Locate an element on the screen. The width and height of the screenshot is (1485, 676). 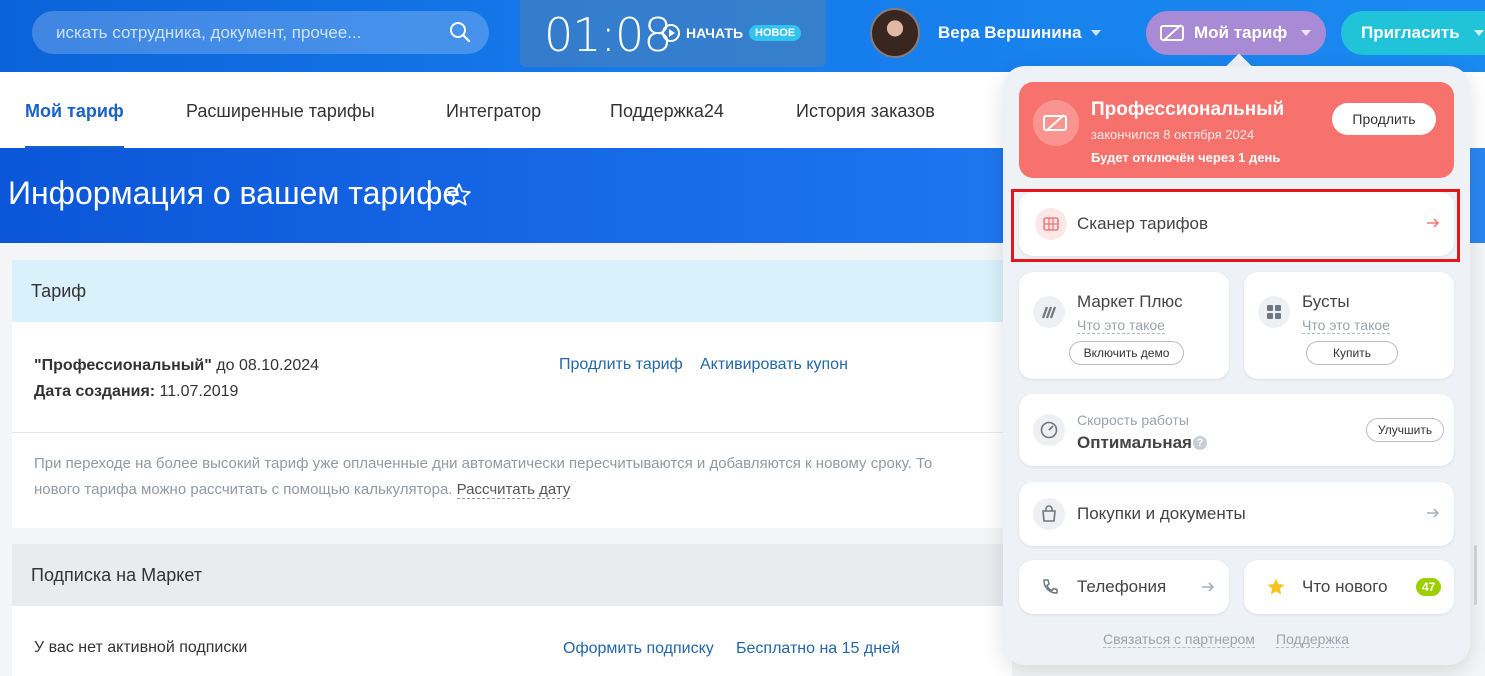
user-menu: Вера Вершинина is located at coordinates (1020, 33).